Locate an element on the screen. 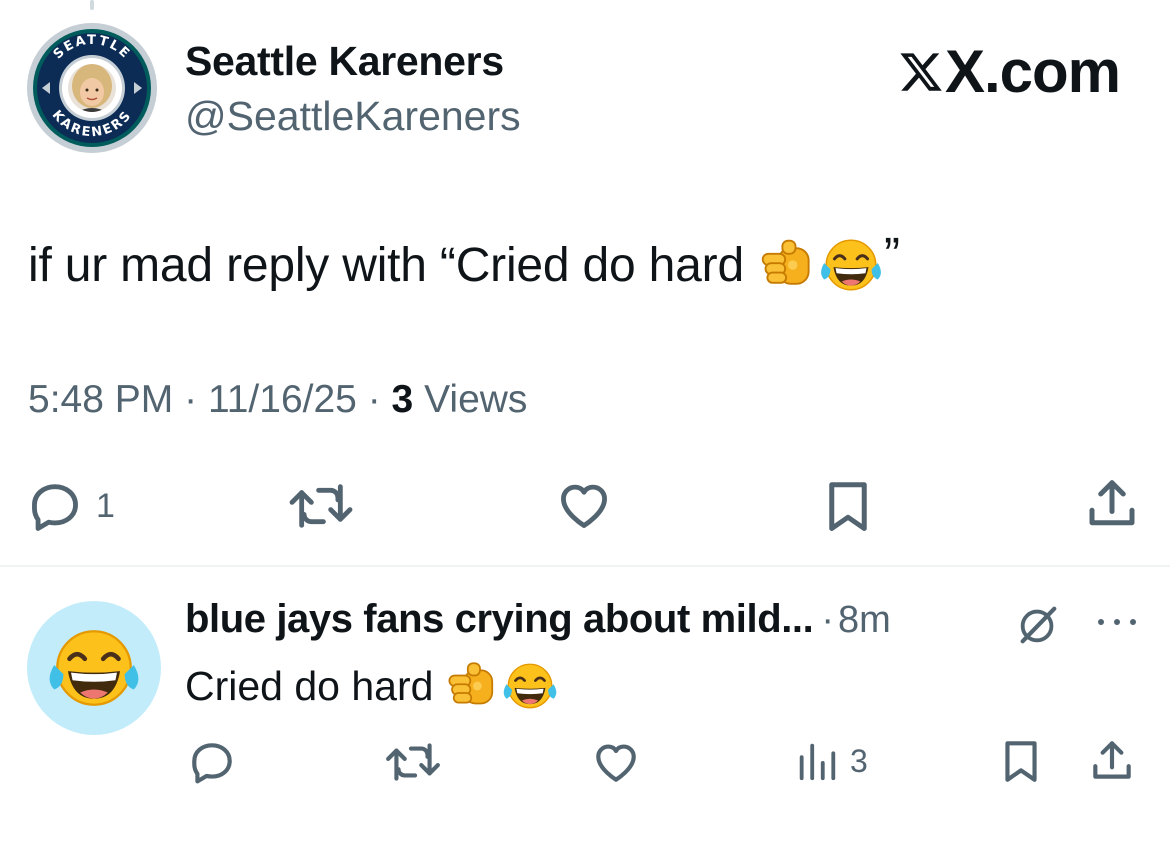  bookmark-button is located at coordinates (848, 506).